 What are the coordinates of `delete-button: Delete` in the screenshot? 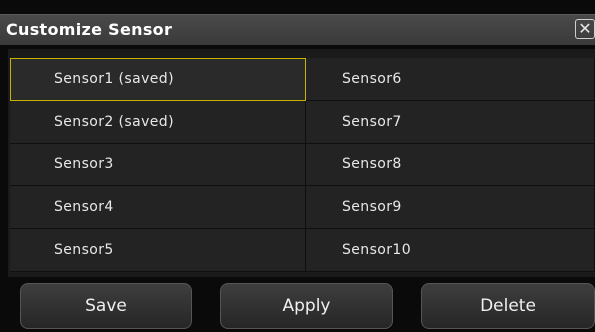 It's located at (508, 306).